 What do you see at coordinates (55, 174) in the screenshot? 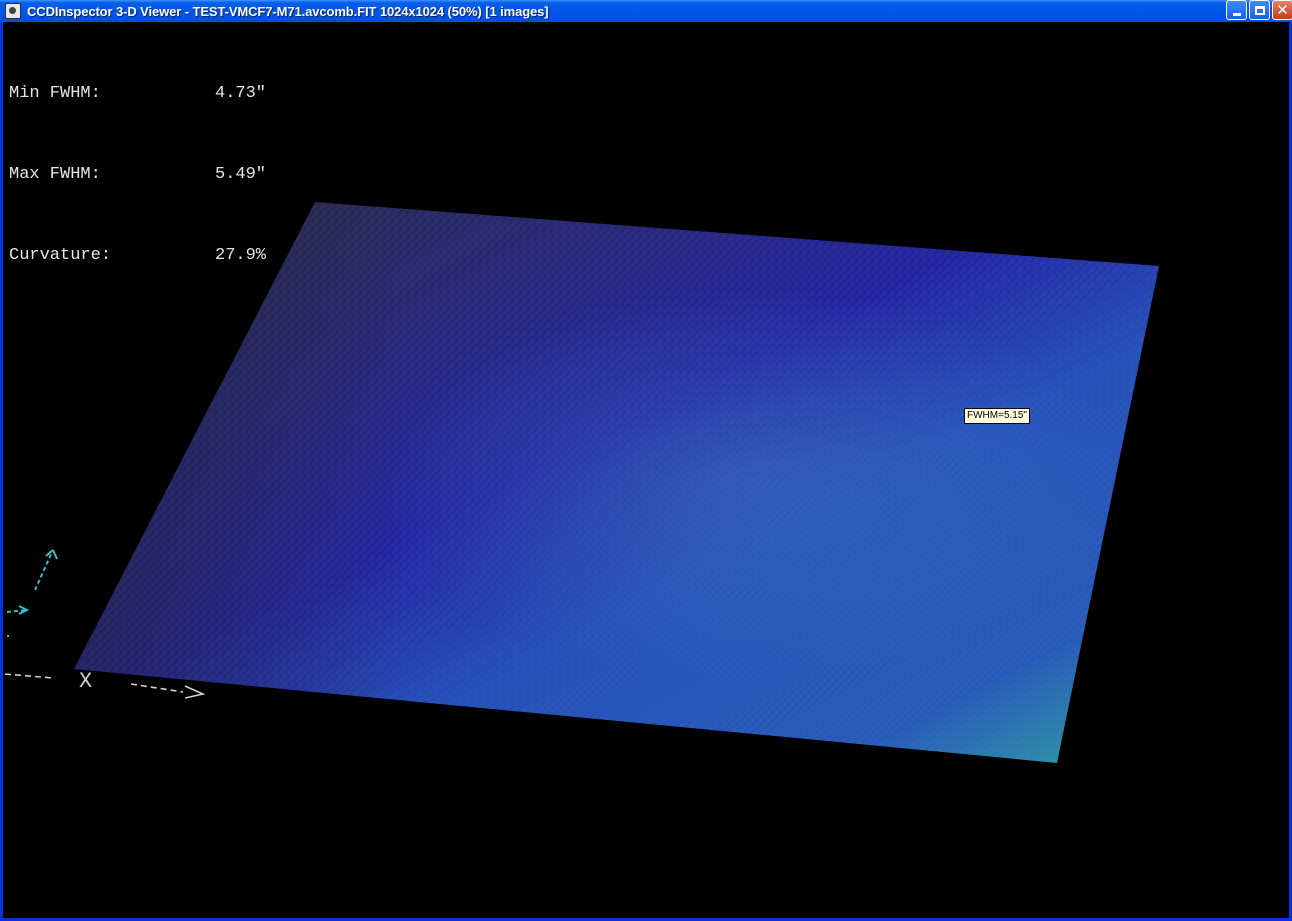
I see `max-fwhm-label: Max FWHM:` at bounding box center [55, 174].